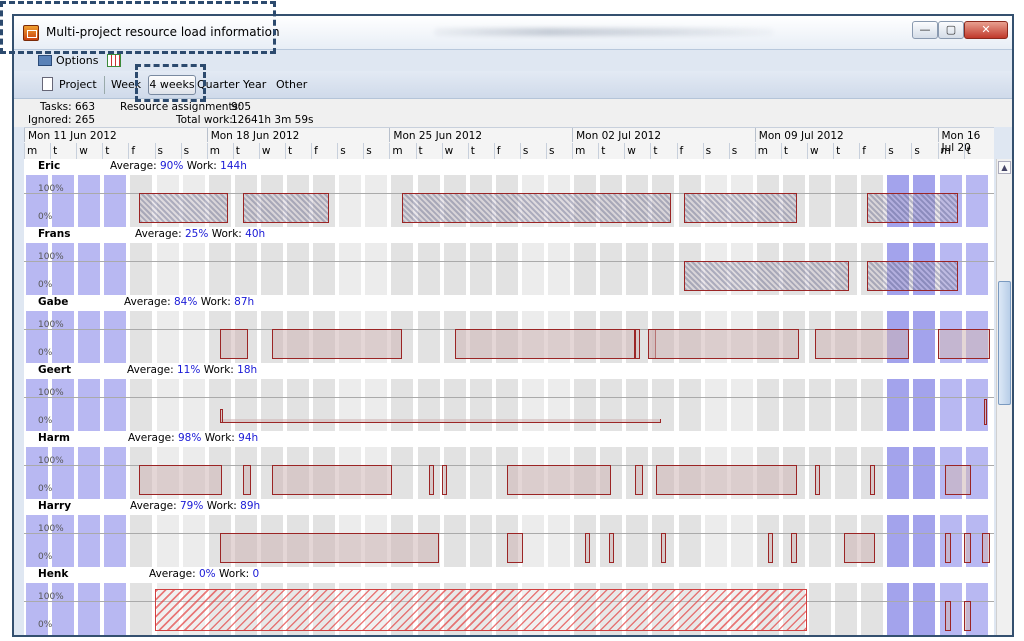 The height and width of the screenshot is (641, 1024). I want to click on resource-name: Frans, so click(54, 234).